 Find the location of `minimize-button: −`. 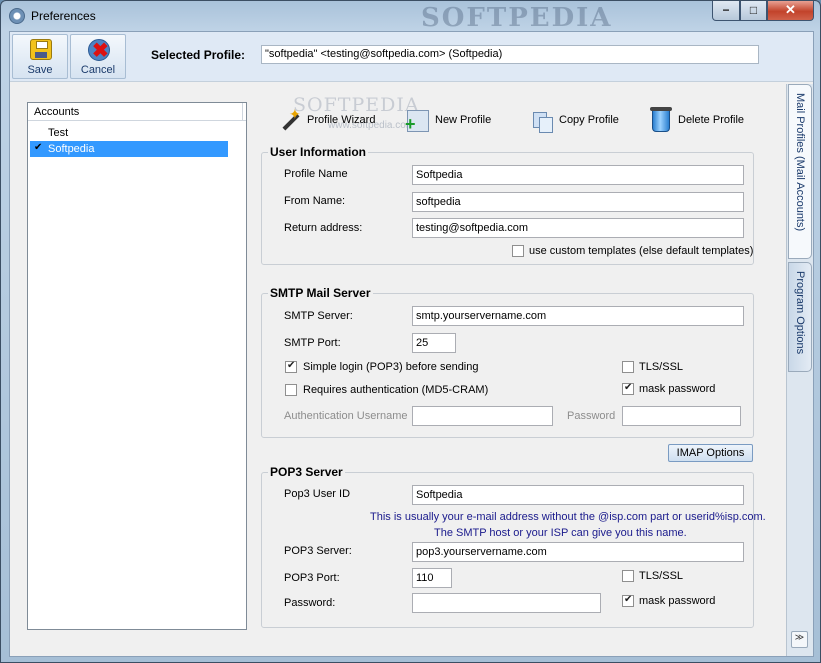

minimize-button: − is located at coordinates (726, 11).